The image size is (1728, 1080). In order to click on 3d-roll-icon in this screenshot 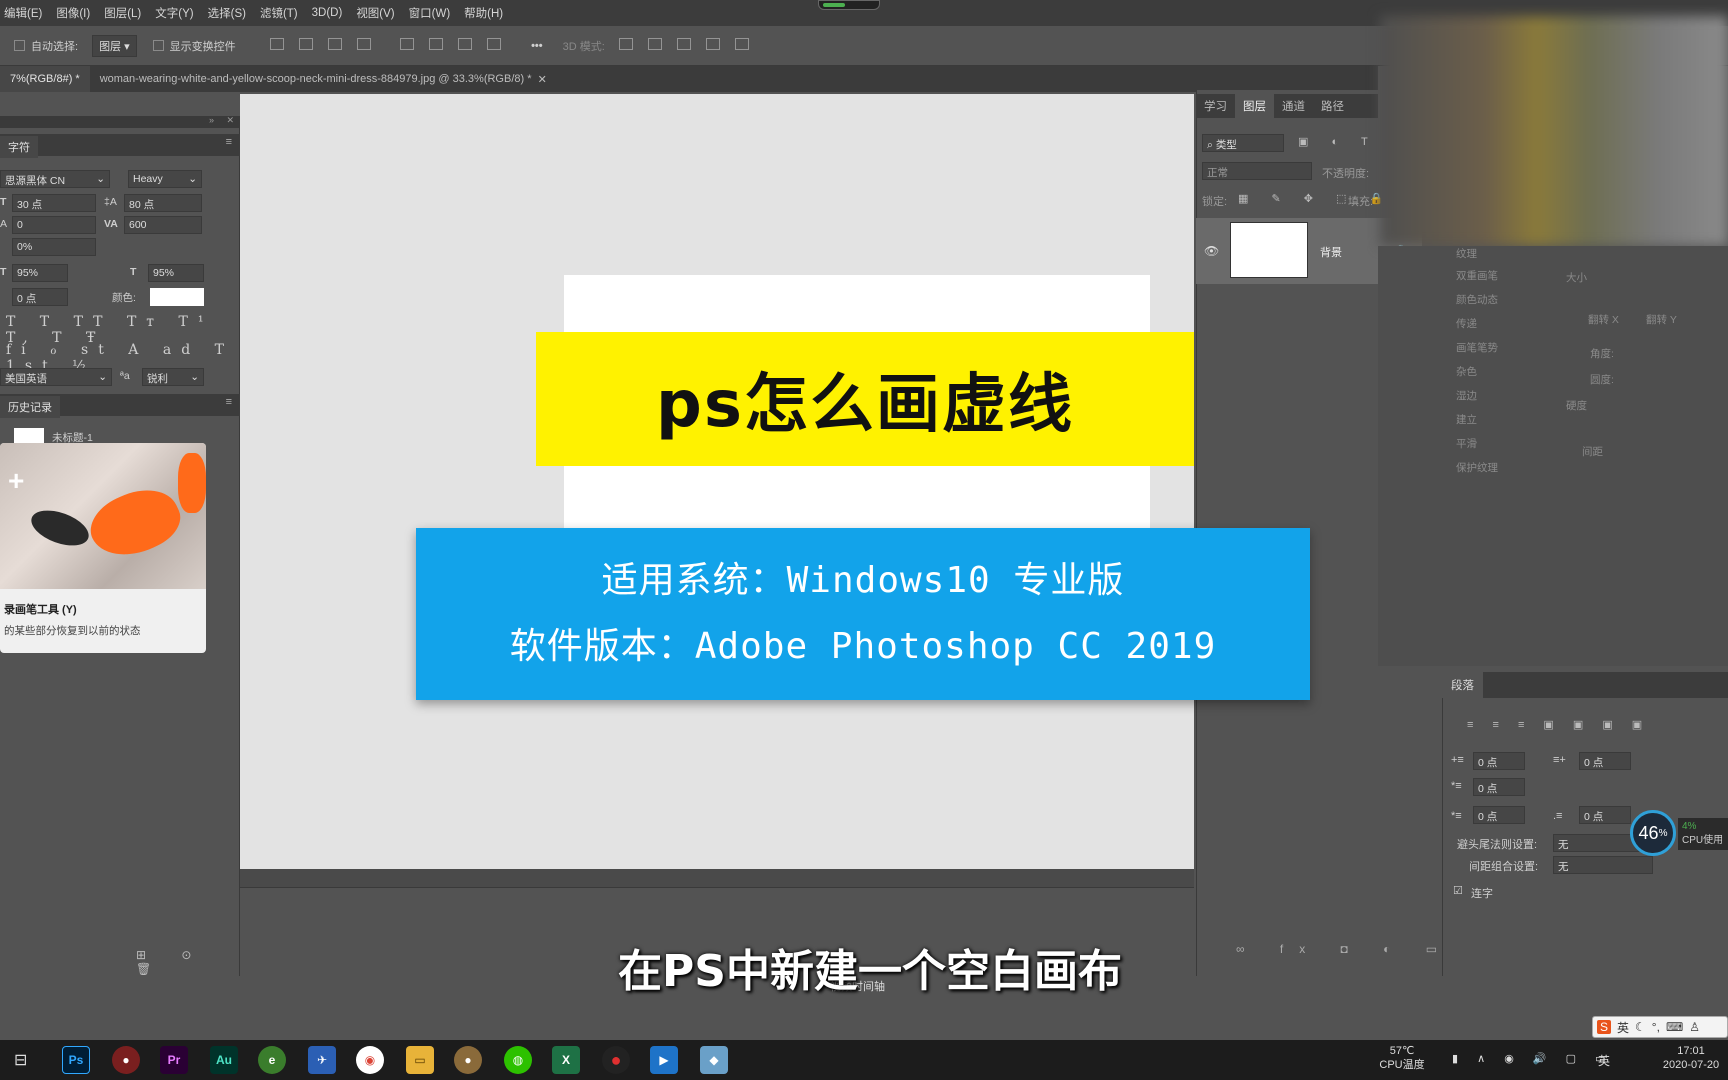, I will do `click(654, 44)`.